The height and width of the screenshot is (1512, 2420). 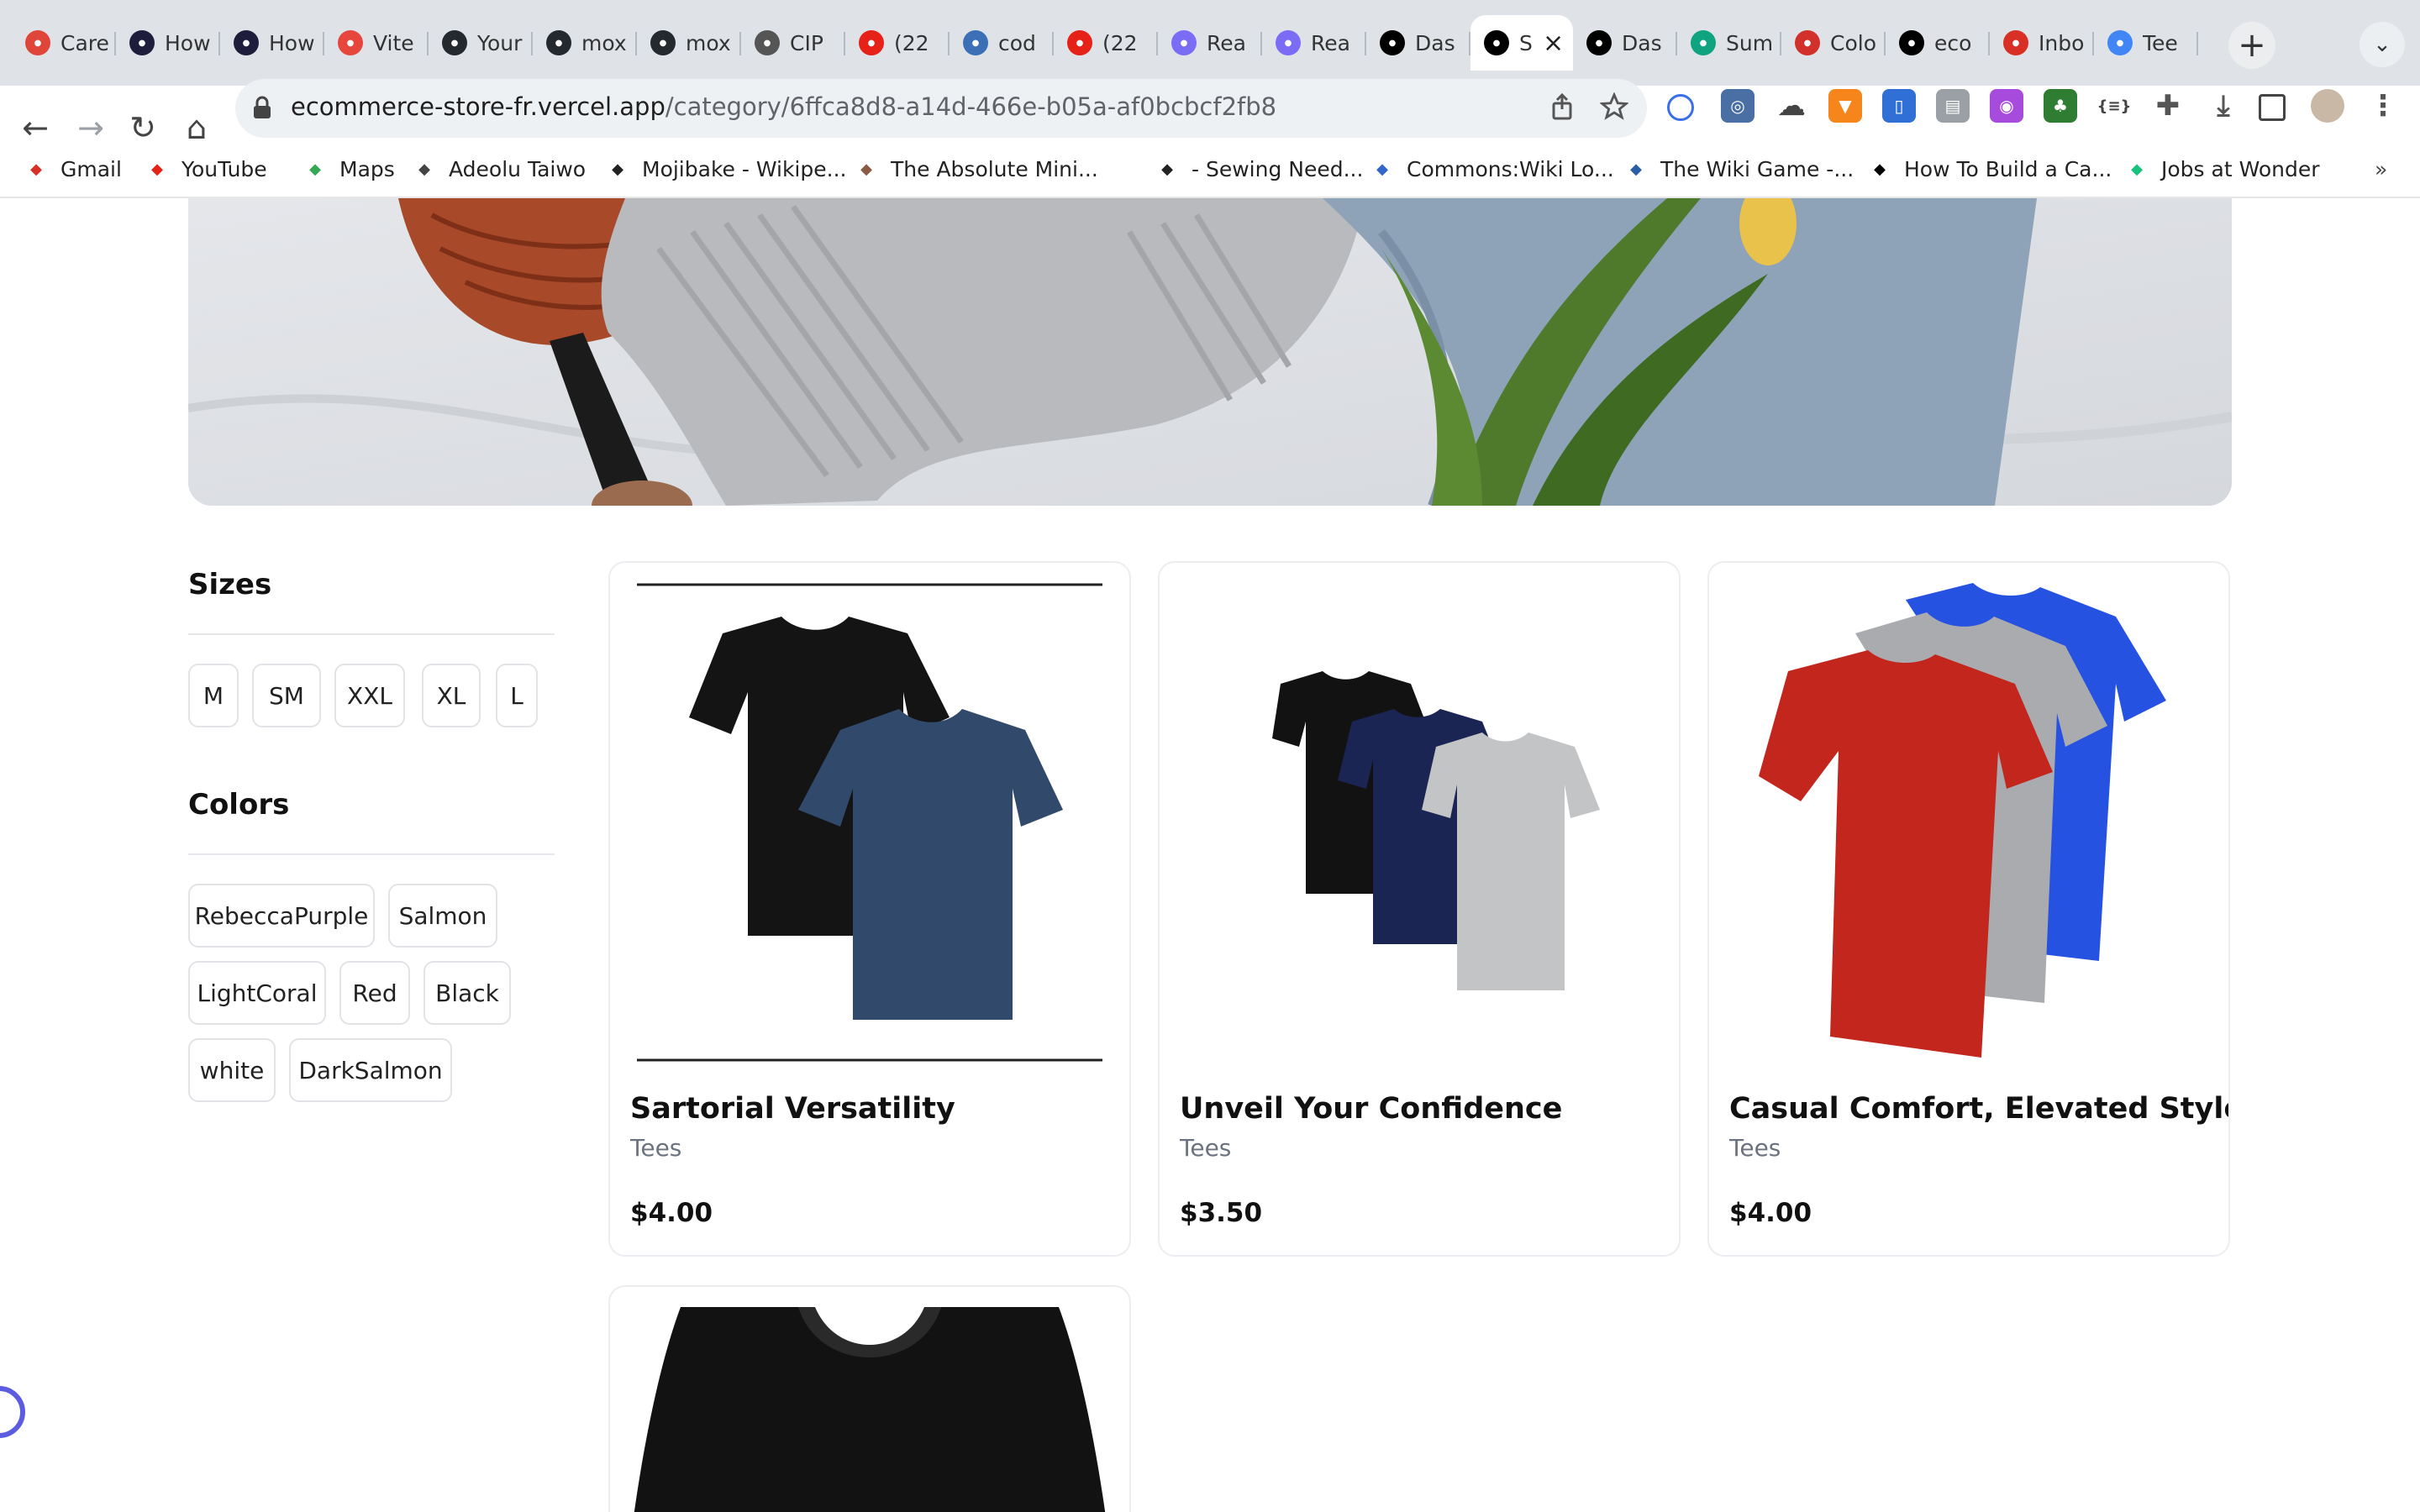 I want to click on metamask-icon: ▼, so click(x=1845, y=106).